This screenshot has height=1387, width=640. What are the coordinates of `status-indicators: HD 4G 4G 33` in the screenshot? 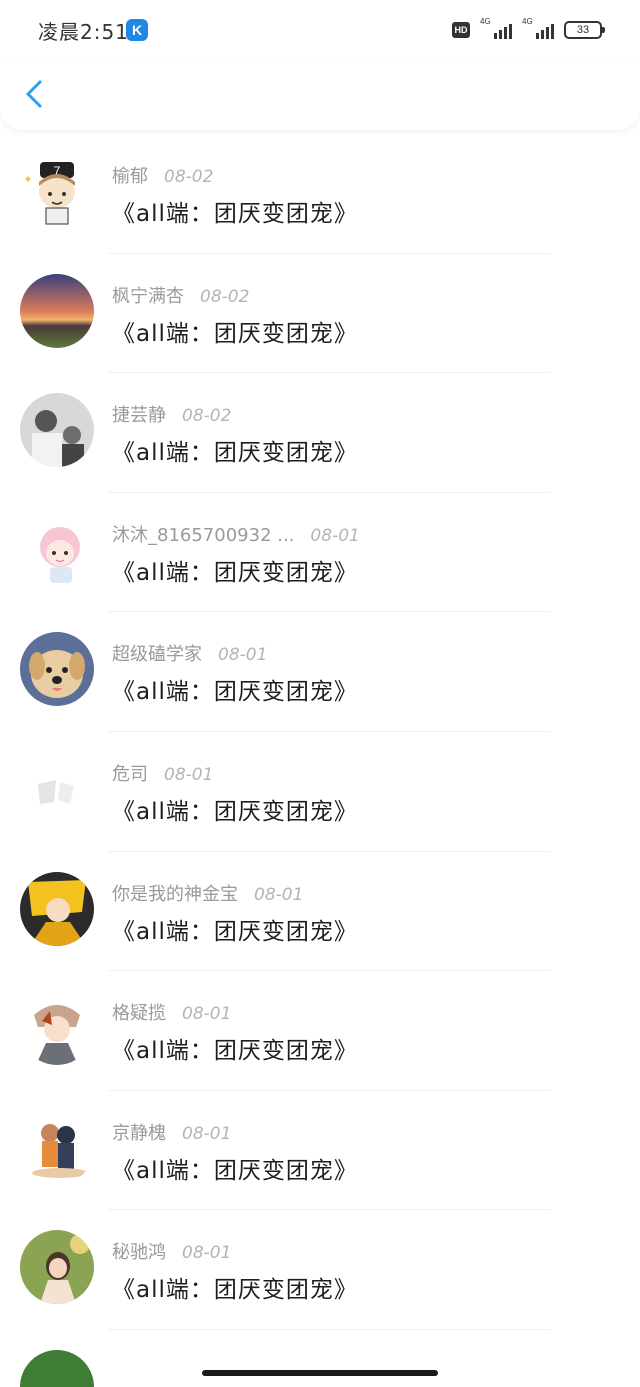 It's located at (528, 29).